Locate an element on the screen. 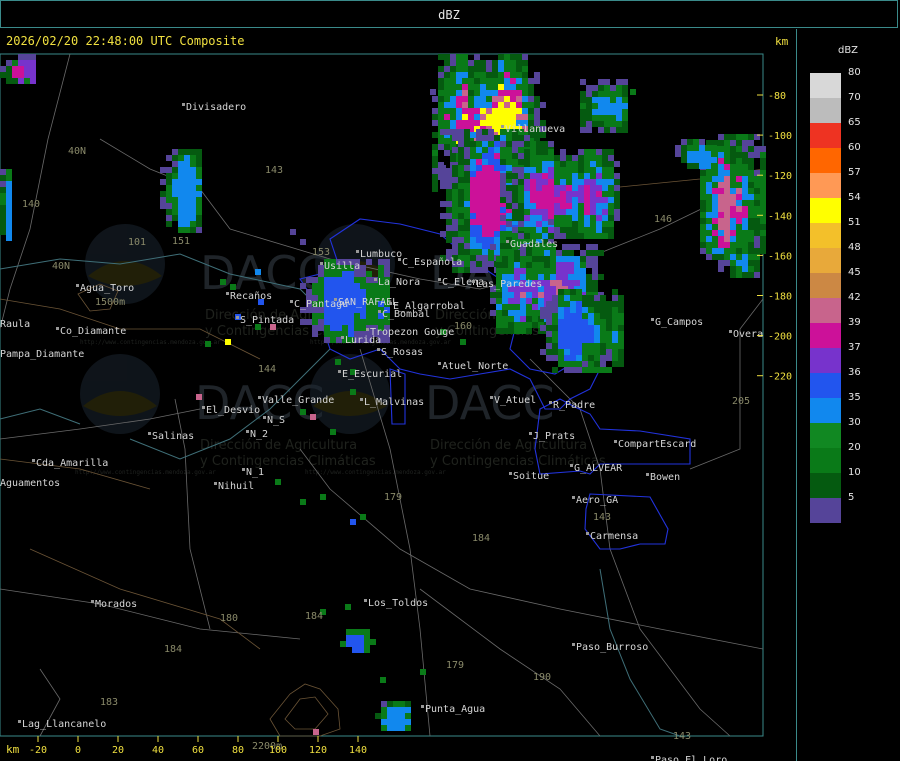  place-label: Recaños is located at coordinates (251, 296).